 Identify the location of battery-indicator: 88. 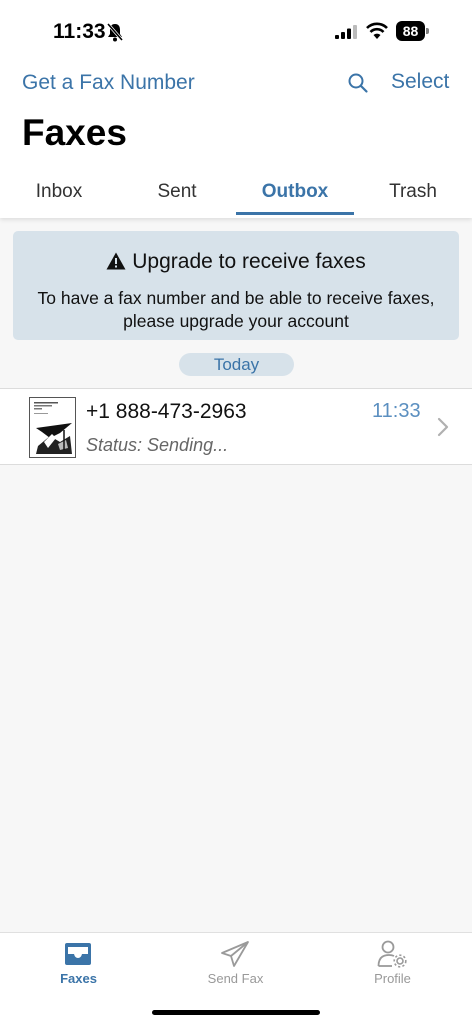
(412, 31).